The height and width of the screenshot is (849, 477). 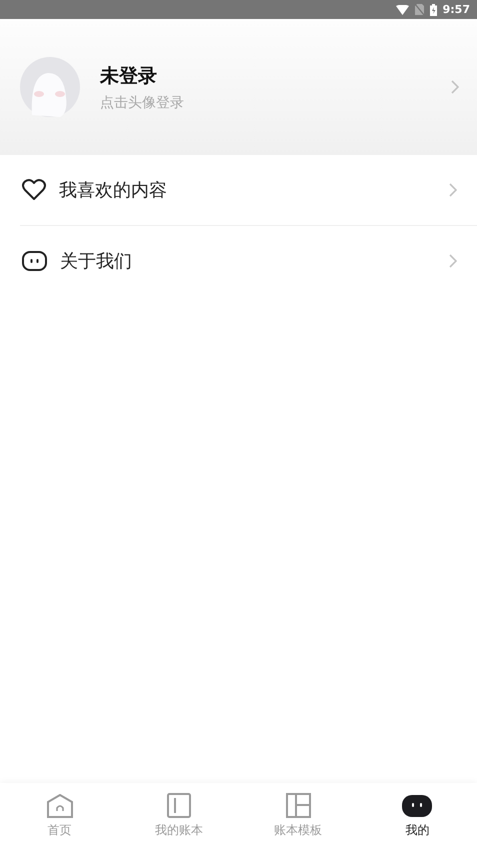 What do you see at coordinates (402, 9) in the screenshot?
I see `wifi-icon` at bounding box center [402, 9].